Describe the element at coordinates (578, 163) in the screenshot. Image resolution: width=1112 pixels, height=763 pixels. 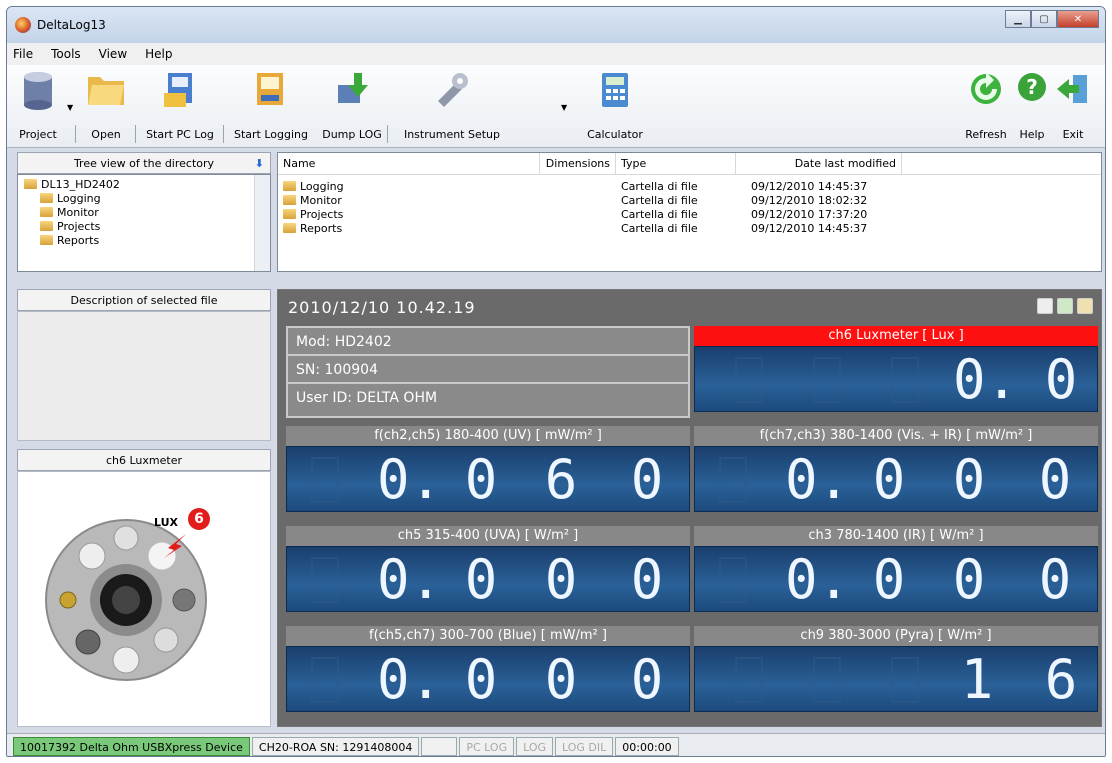
I see `column-dimensions: Dimensions` at that location.